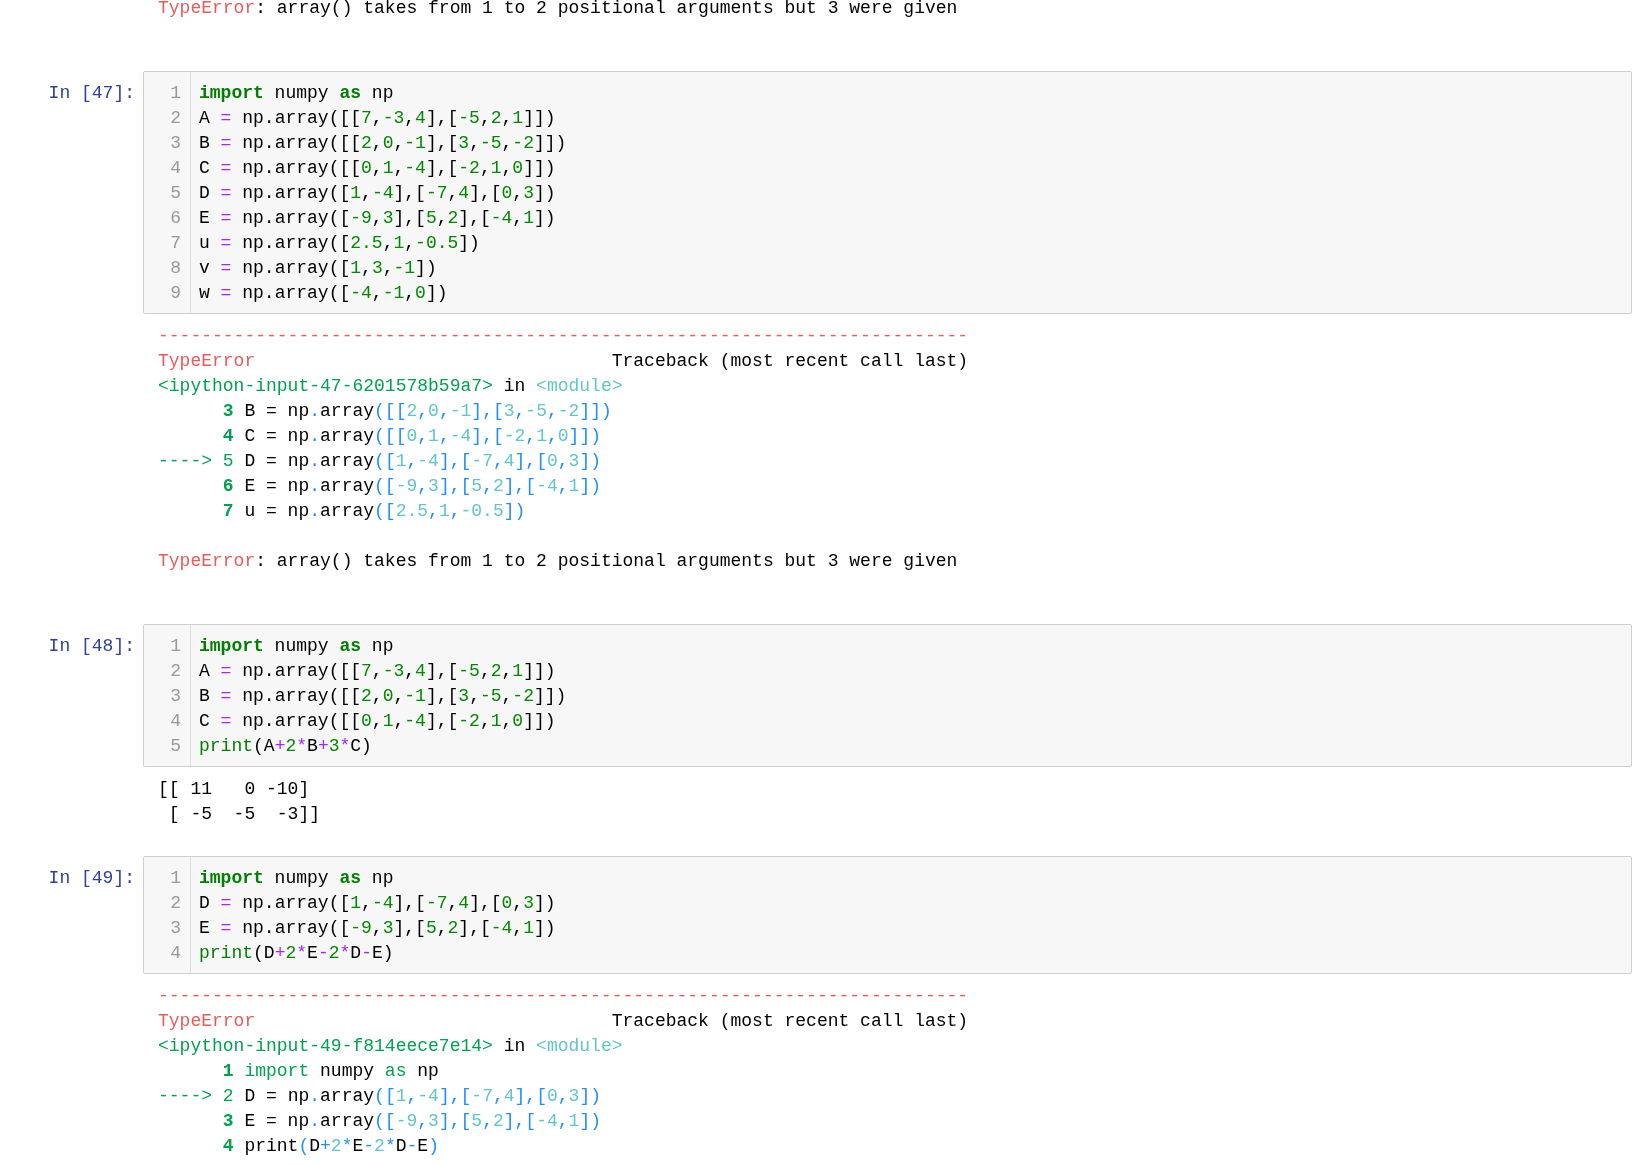 Image resolution: width=1634 pixels, height=1165 pixels. What do you see at coordinates (323, 293) in the screenshot?
I see `code-line: w = np.array([-4,-1,0])` at bounding box center [323, 293].